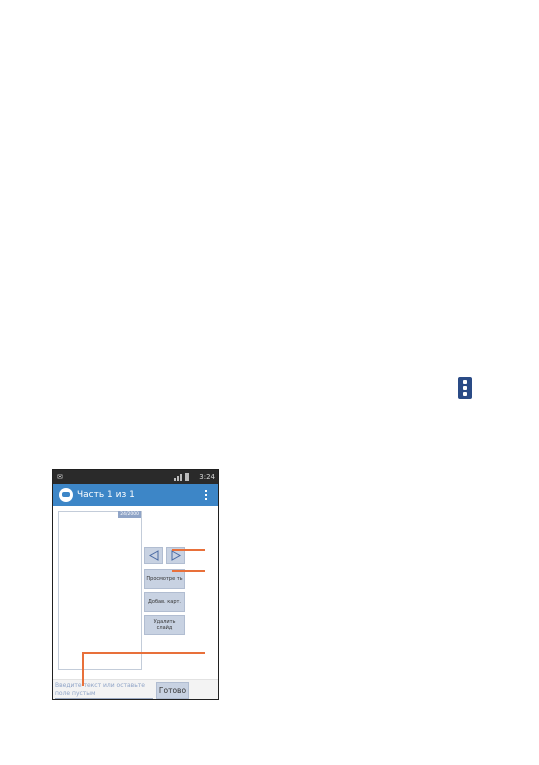  What do you see at coordinates (60, 477) in the screenshot?
I see `notification-icon: ✉` at bounding box center [60, 477].